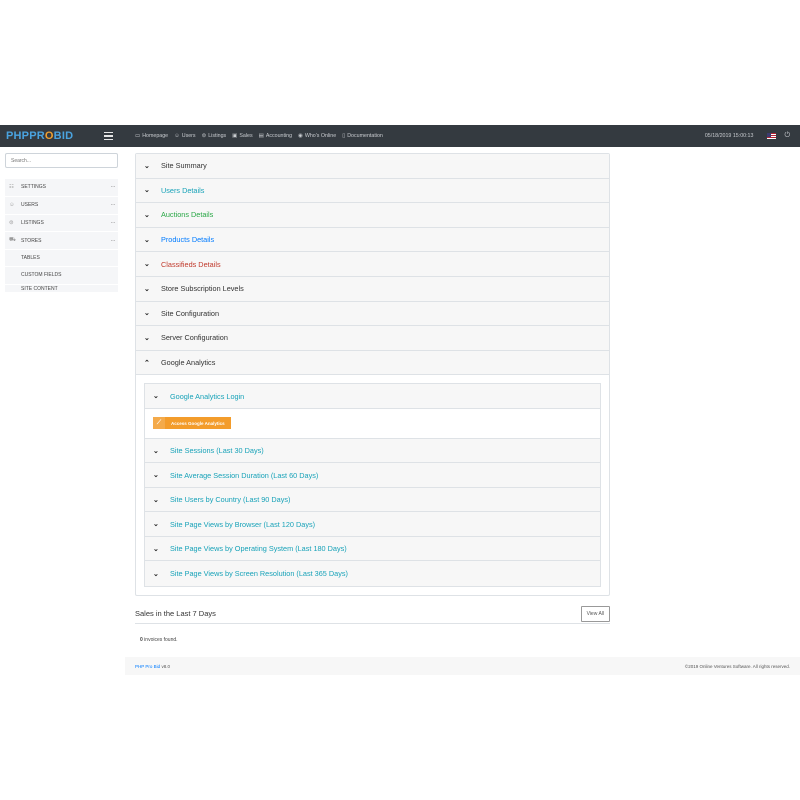  I want to click on nav-accounting: ▤ Accounting, so click(275, 136).